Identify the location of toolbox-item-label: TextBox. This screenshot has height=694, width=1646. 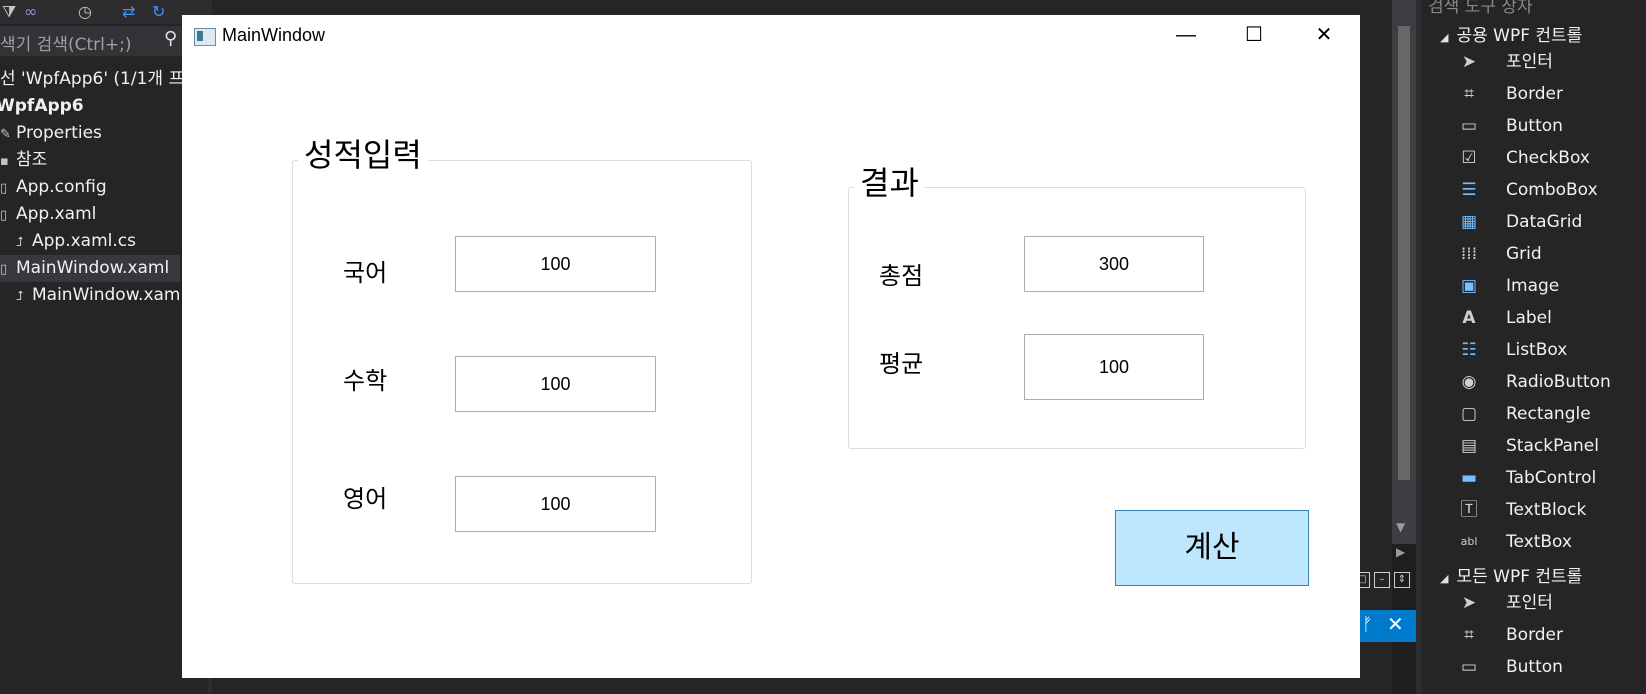
(1539, 542).